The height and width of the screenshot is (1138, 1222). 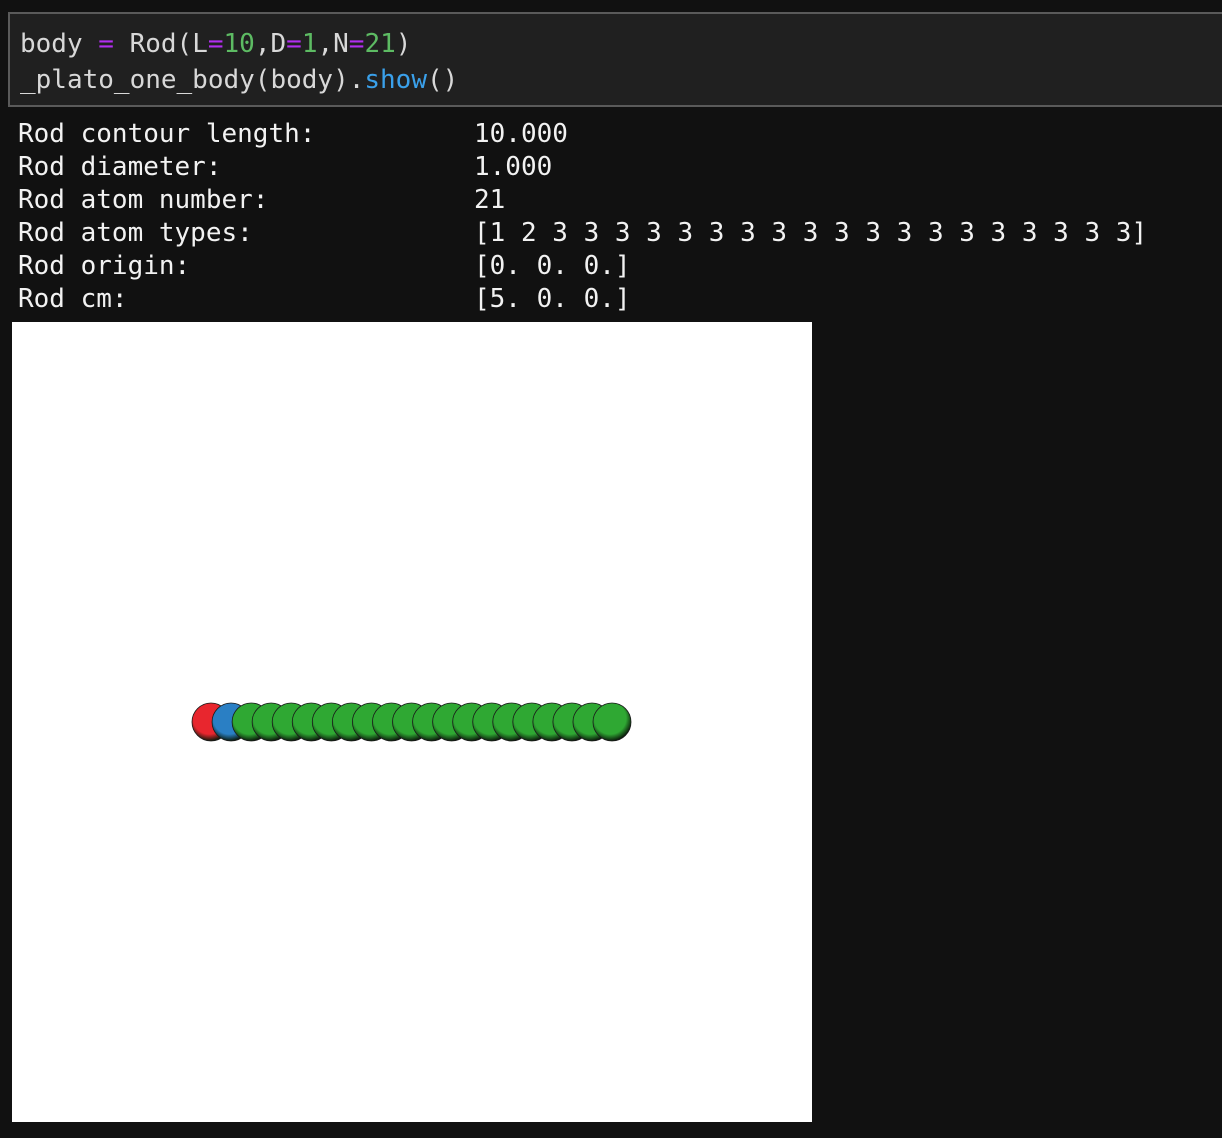 What do you see at coordinates (143, 200) in the screenshot?
I see `output-label: Rod atom number:` at bounding box center [143, 200].